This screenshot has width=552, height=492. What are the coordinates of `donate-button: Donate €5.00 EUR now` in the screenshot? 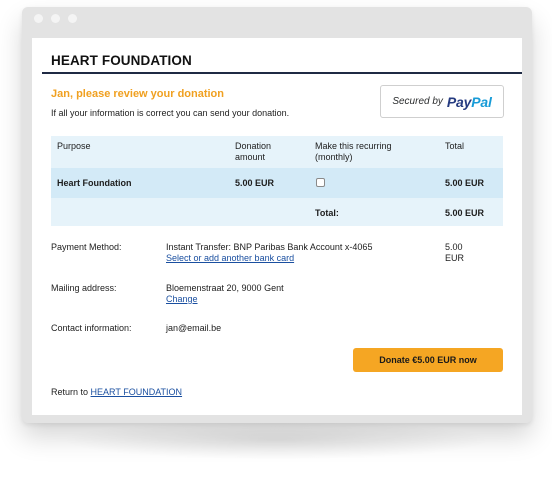 It's located at (428, 360).